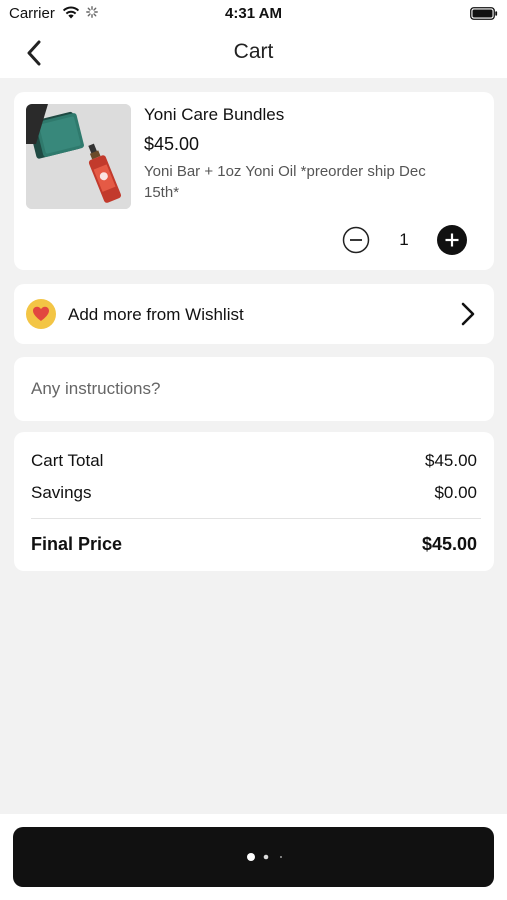 The image size is (507, 900). Describe the element at coordinates (468, 314) in the screenshot. I see `chevron-right-icon` at that location.